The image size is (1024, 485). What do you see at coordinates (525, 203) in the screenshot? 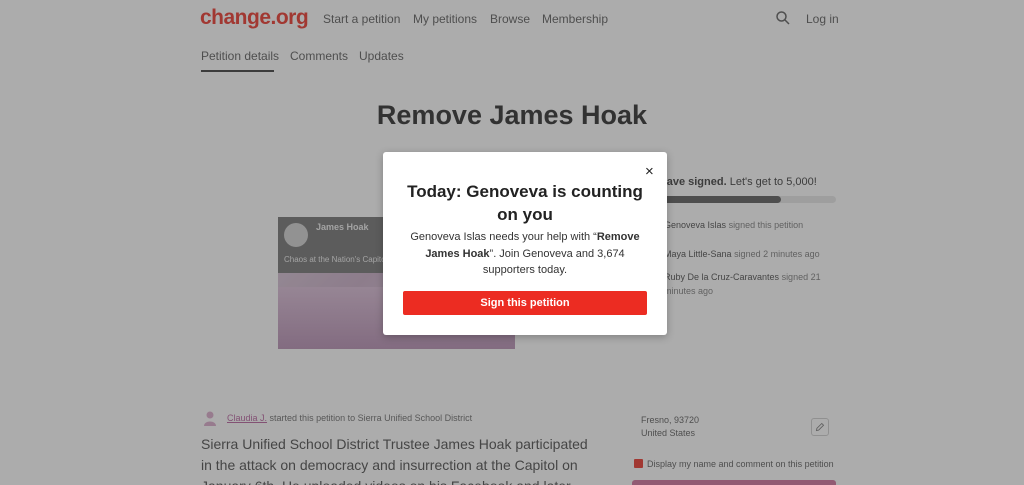
I see `modal-title: Today: Genoveva is counting on you` at bounding box center [525, 203].